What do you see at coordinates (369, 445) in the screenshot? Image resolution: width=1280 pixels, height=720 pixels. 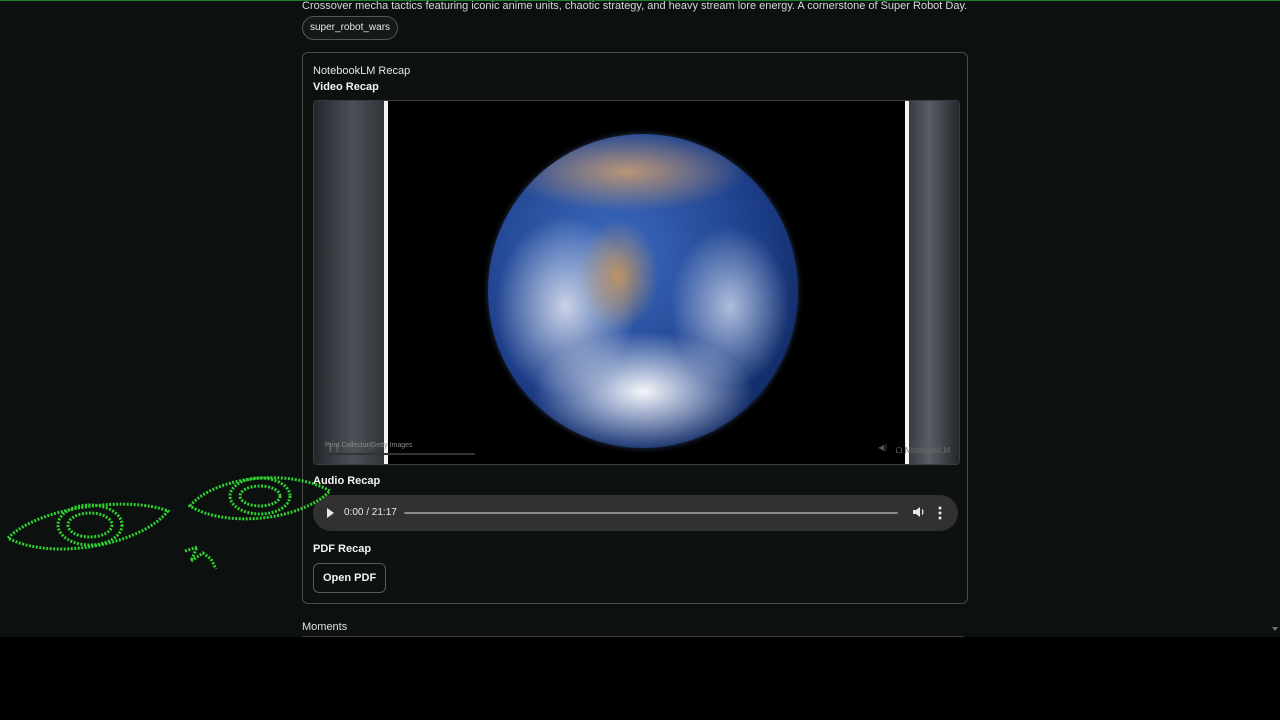 I see `image-credit: Print Collector/Getty Images` at bounding box center [369, 445].